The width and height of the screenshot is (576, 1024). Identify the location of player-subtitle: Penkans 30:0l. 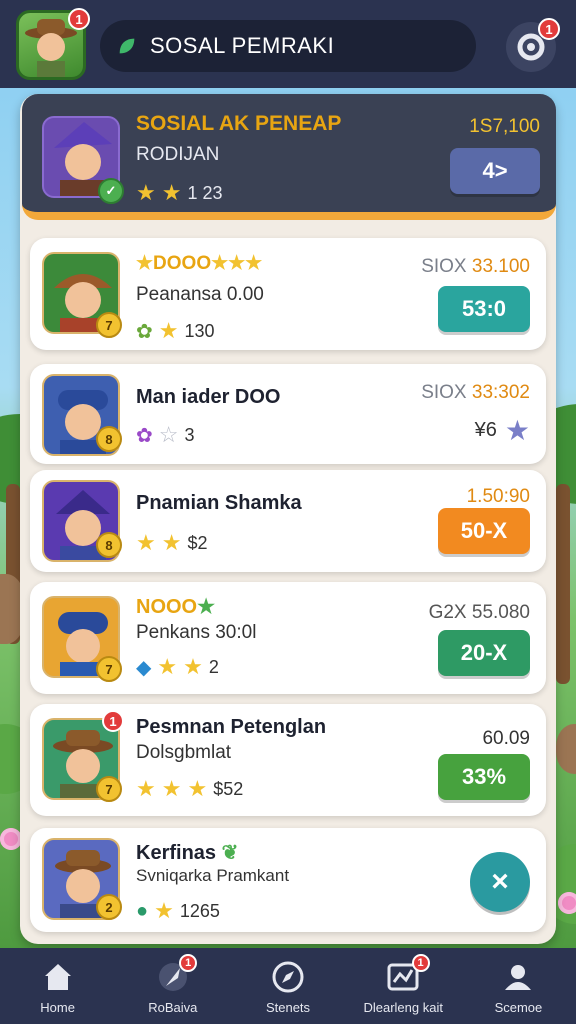
(196, 632).